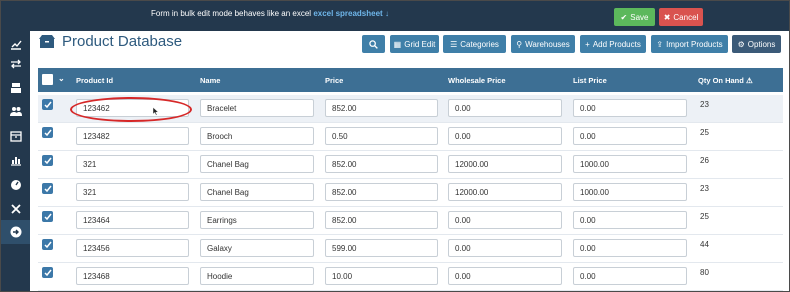 The height and width of the screenshot is (292, 790). I want to click on warning-icon: ⚠, so click(749, 80).